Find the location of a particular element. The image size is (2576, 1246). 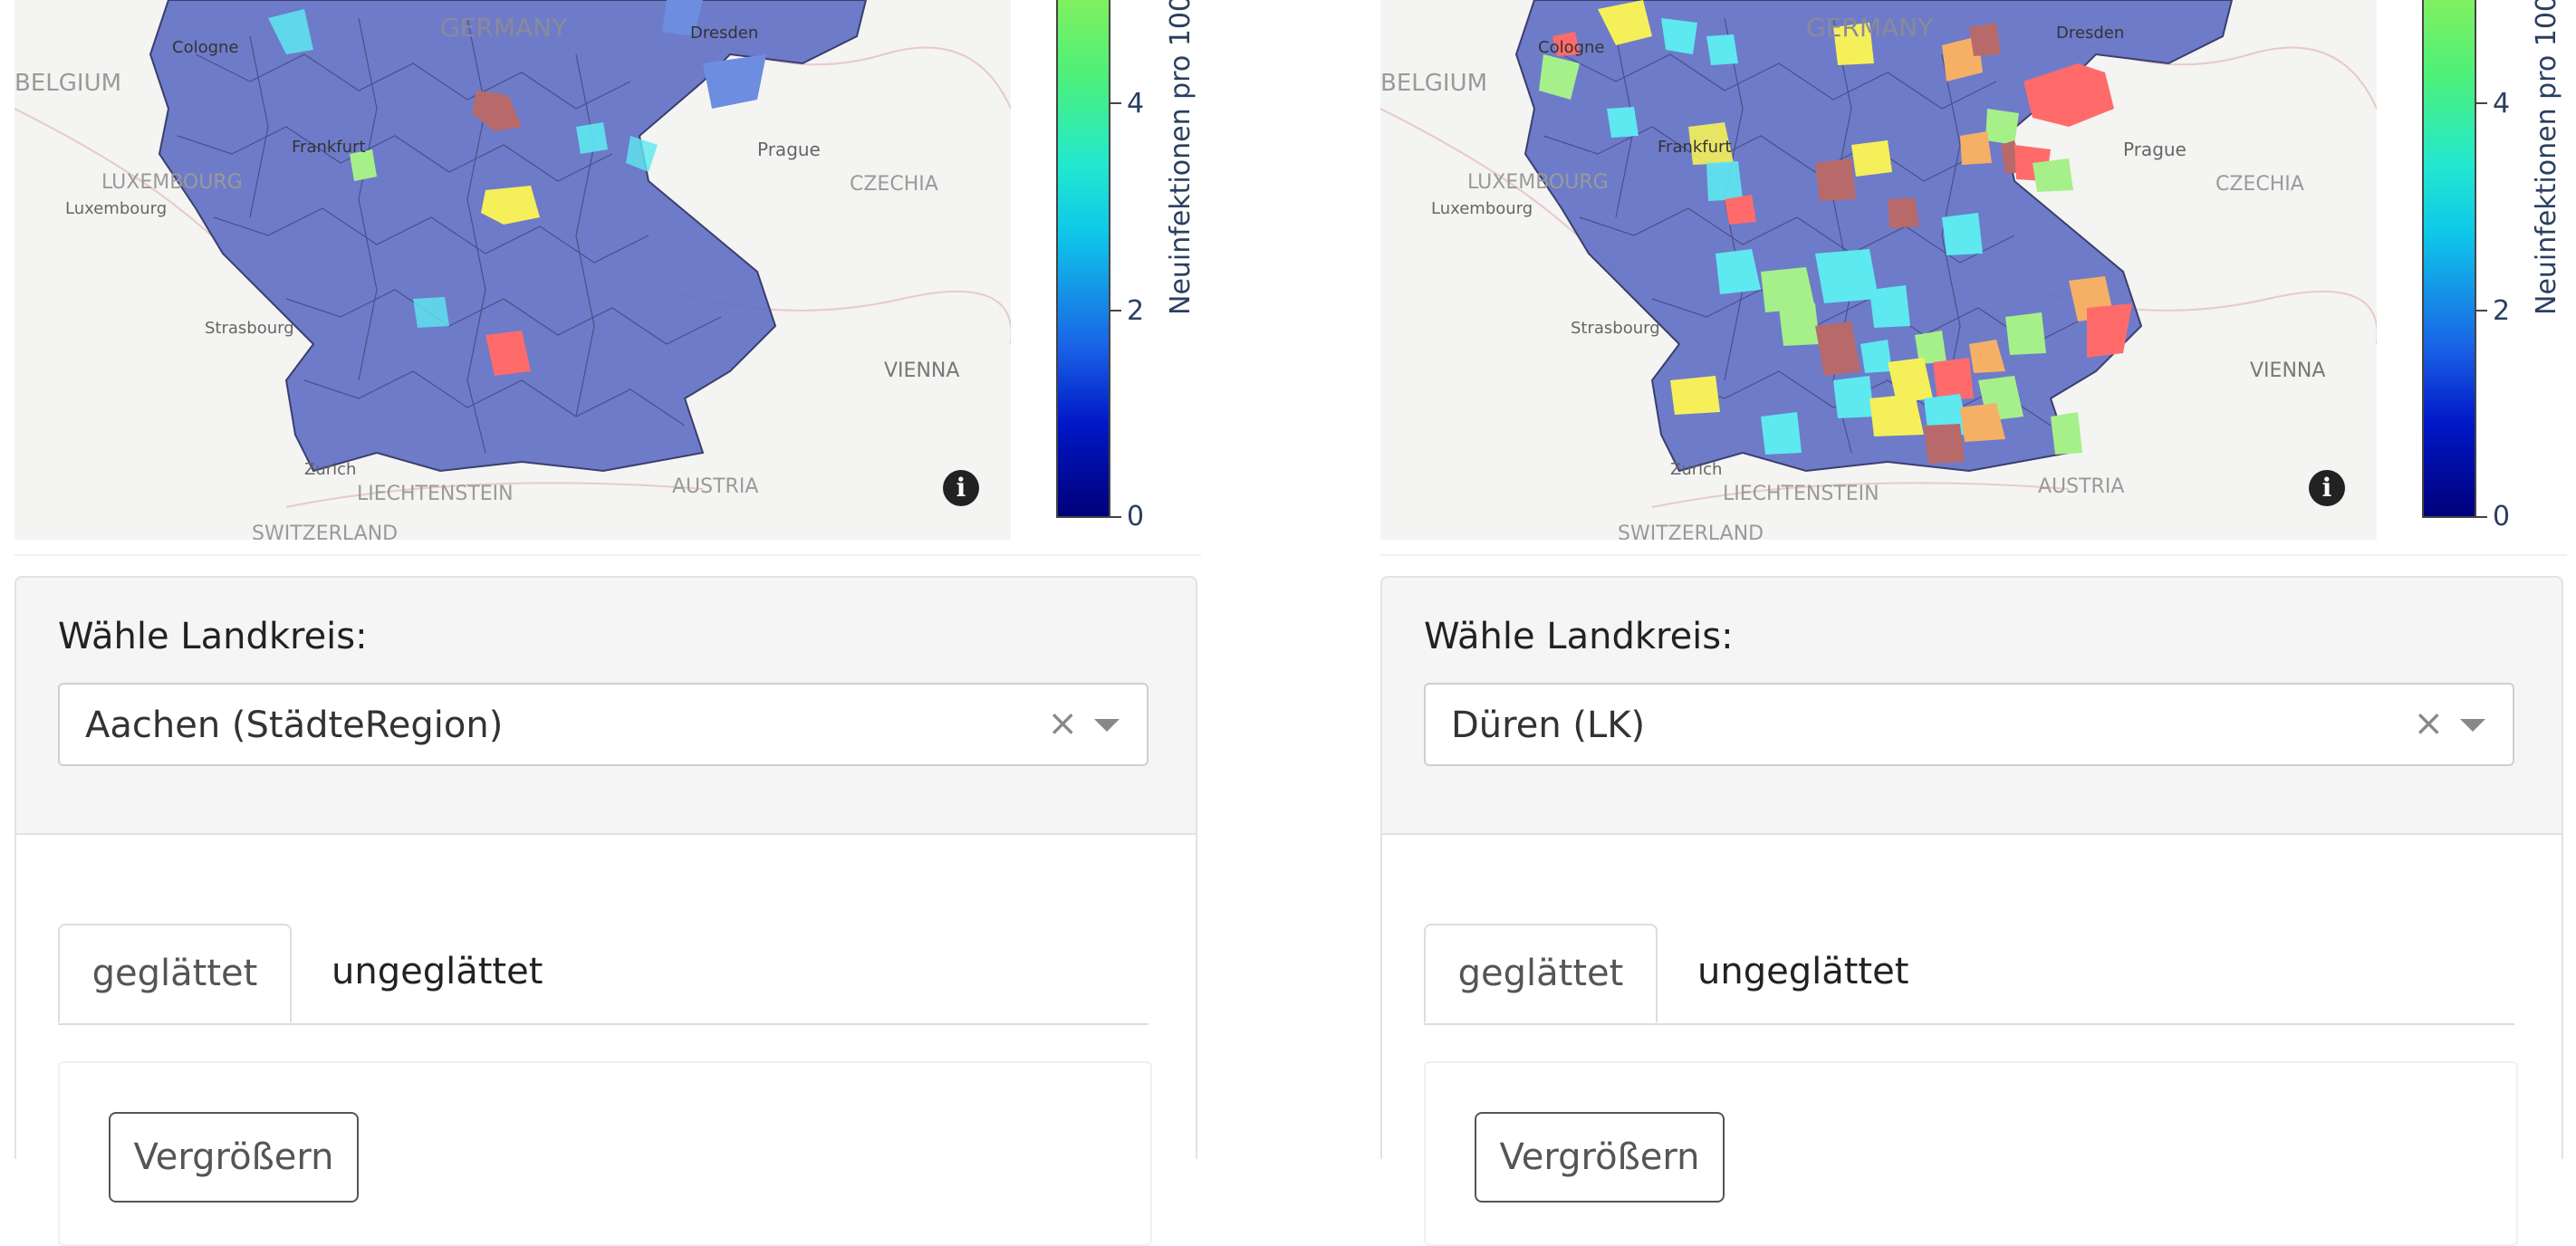

district-selector-panel: Wähle Landkreis: Düren (LK) × is located at coordinates (1971, 705).